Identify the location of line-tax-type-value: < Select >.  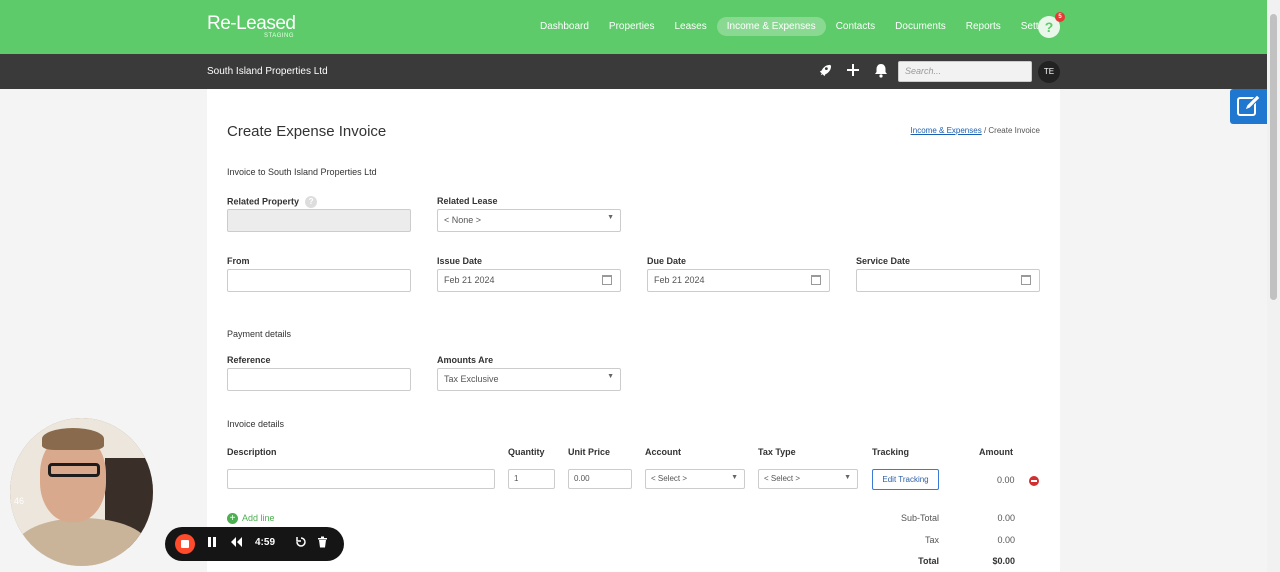
(782, 478).